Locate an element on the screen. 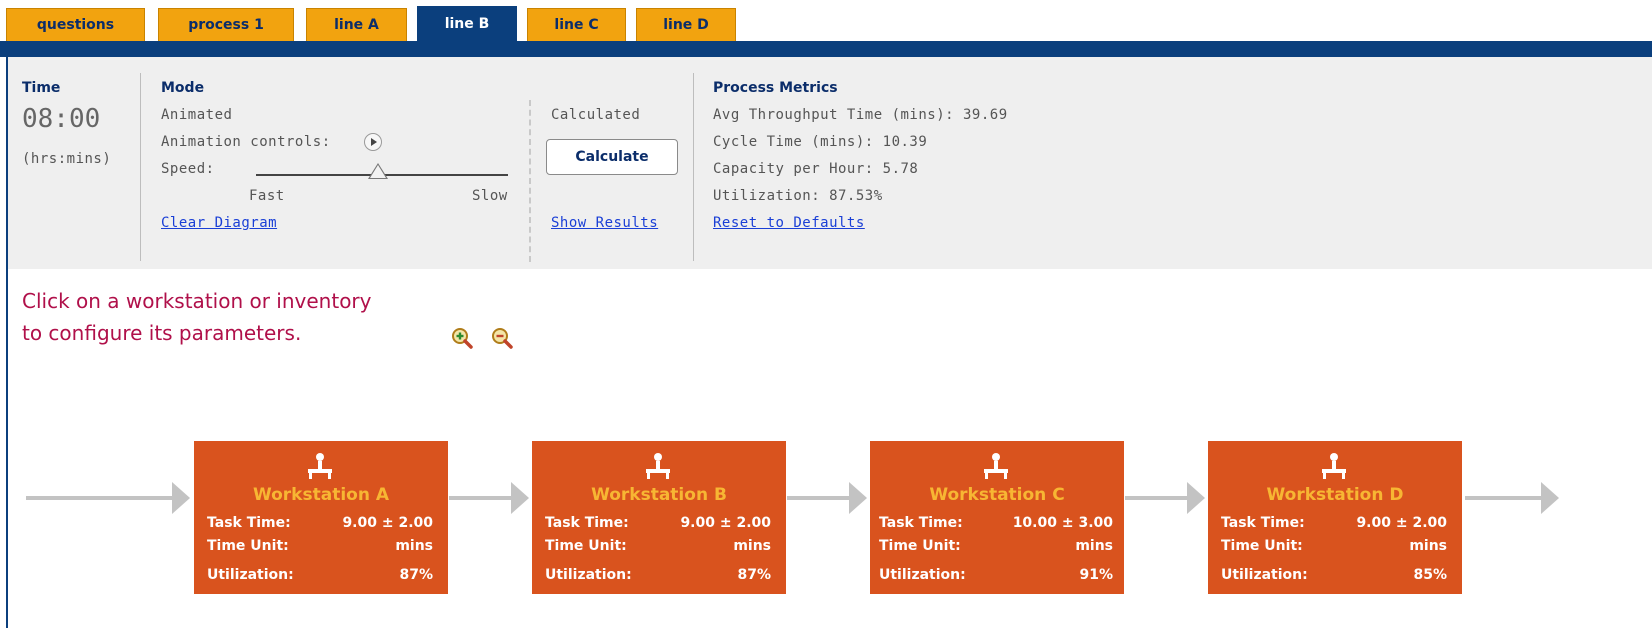 The height and width of the screenshot is (628, 1652). instruction-line-2: to configure its parameters. is located at coordinates (162, 333).